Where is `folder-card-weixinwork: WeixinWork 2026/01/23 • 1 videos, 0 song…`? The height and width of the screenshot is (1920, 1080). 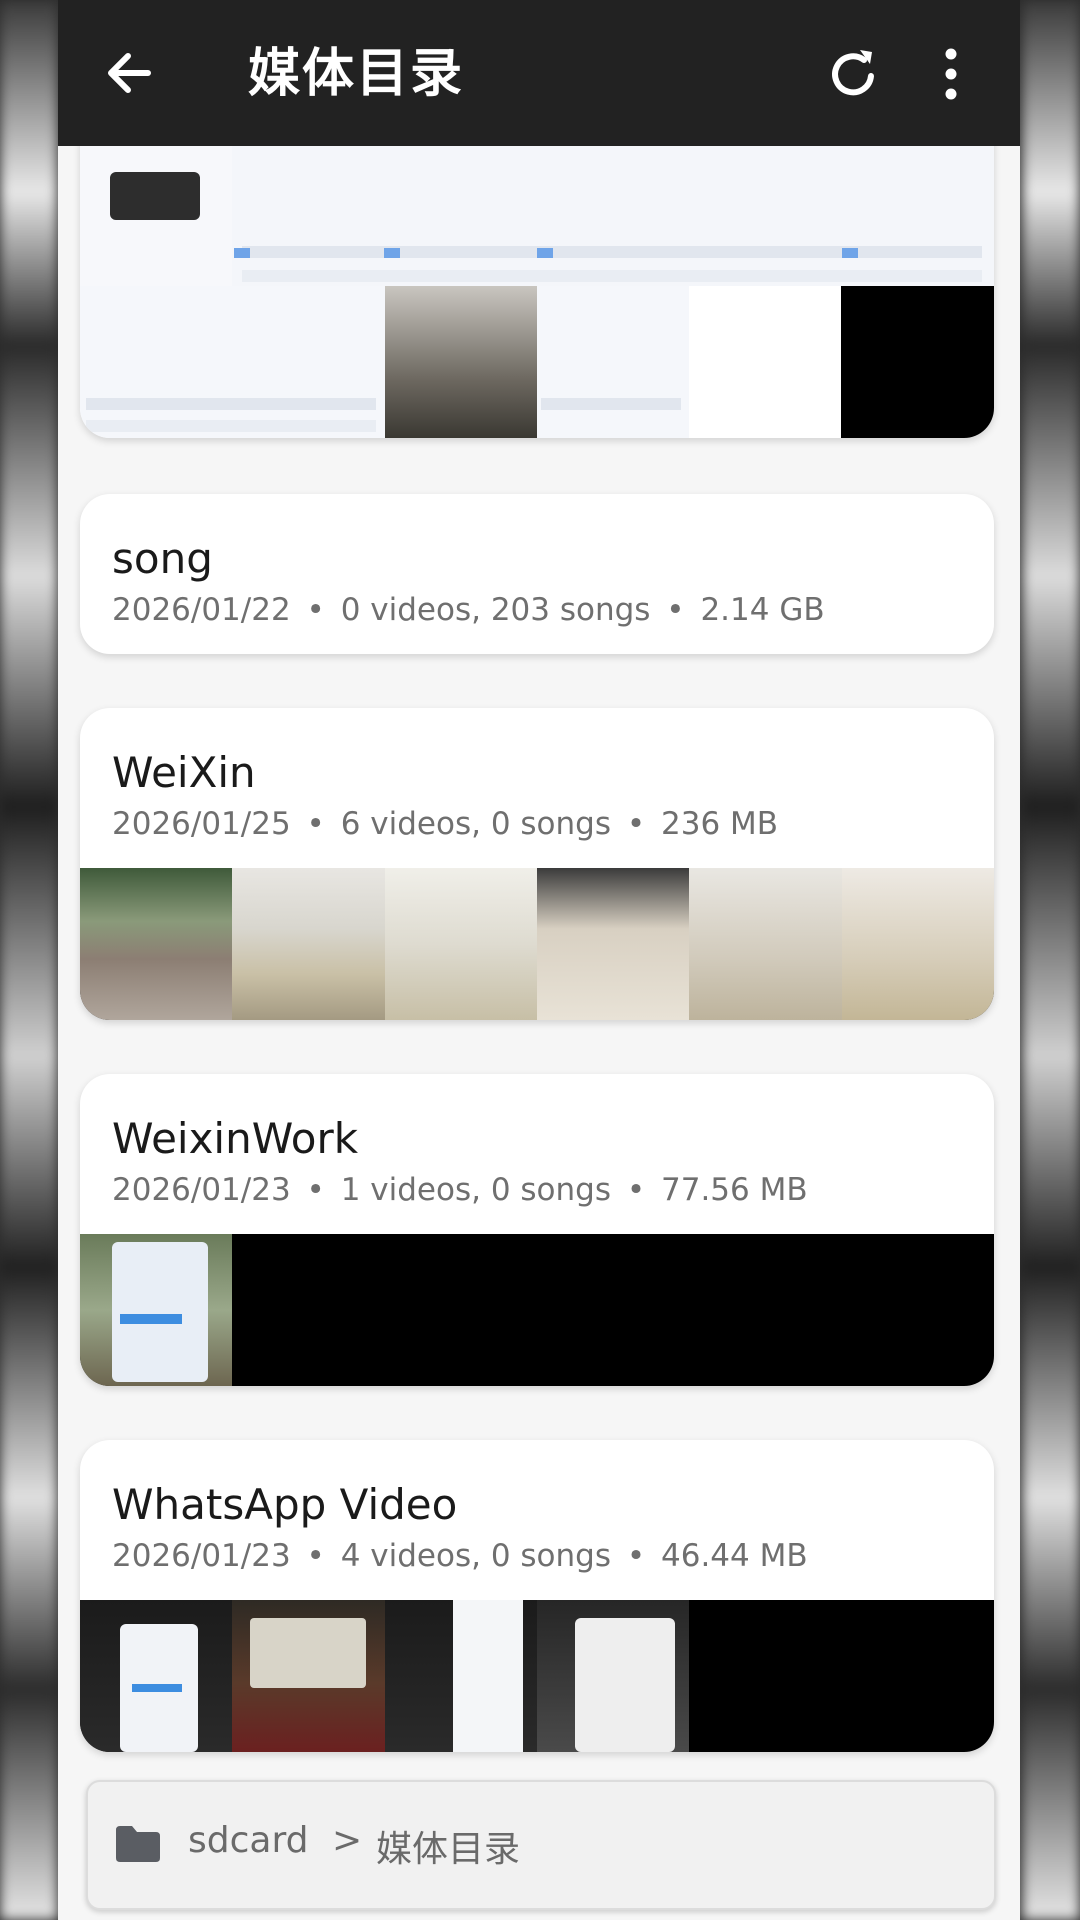 folder-card-weixinwork: WeixinWork 2026/01/23 • 1 videos, 0 song… is located at coordinates (537, 1230).